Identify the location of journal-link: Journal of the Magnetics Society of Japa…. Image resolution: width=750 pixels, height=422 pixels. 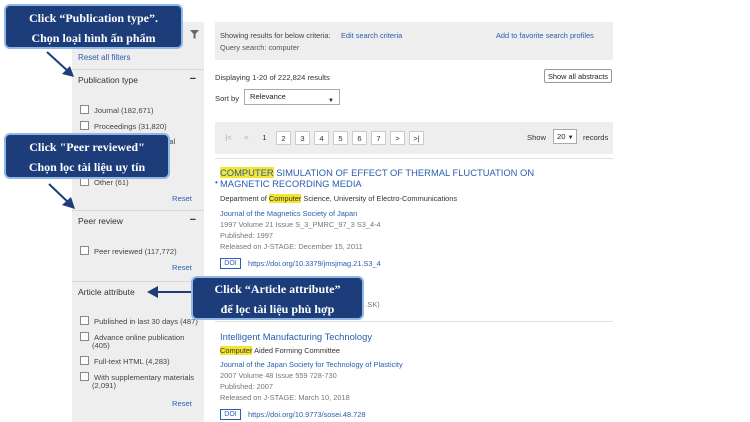
(288, 213).